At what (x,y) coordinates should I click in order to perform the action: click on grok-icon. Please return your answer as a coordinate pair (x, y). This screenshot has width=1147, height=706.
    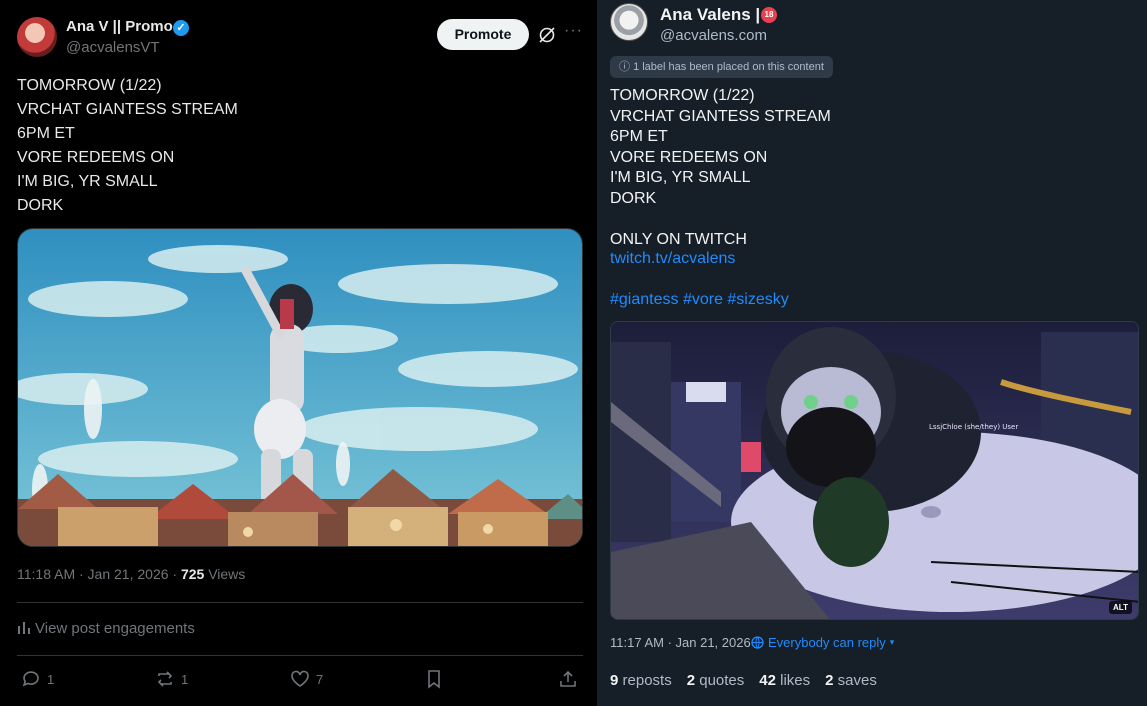
    Looking at the image, I should click on (547, 35).